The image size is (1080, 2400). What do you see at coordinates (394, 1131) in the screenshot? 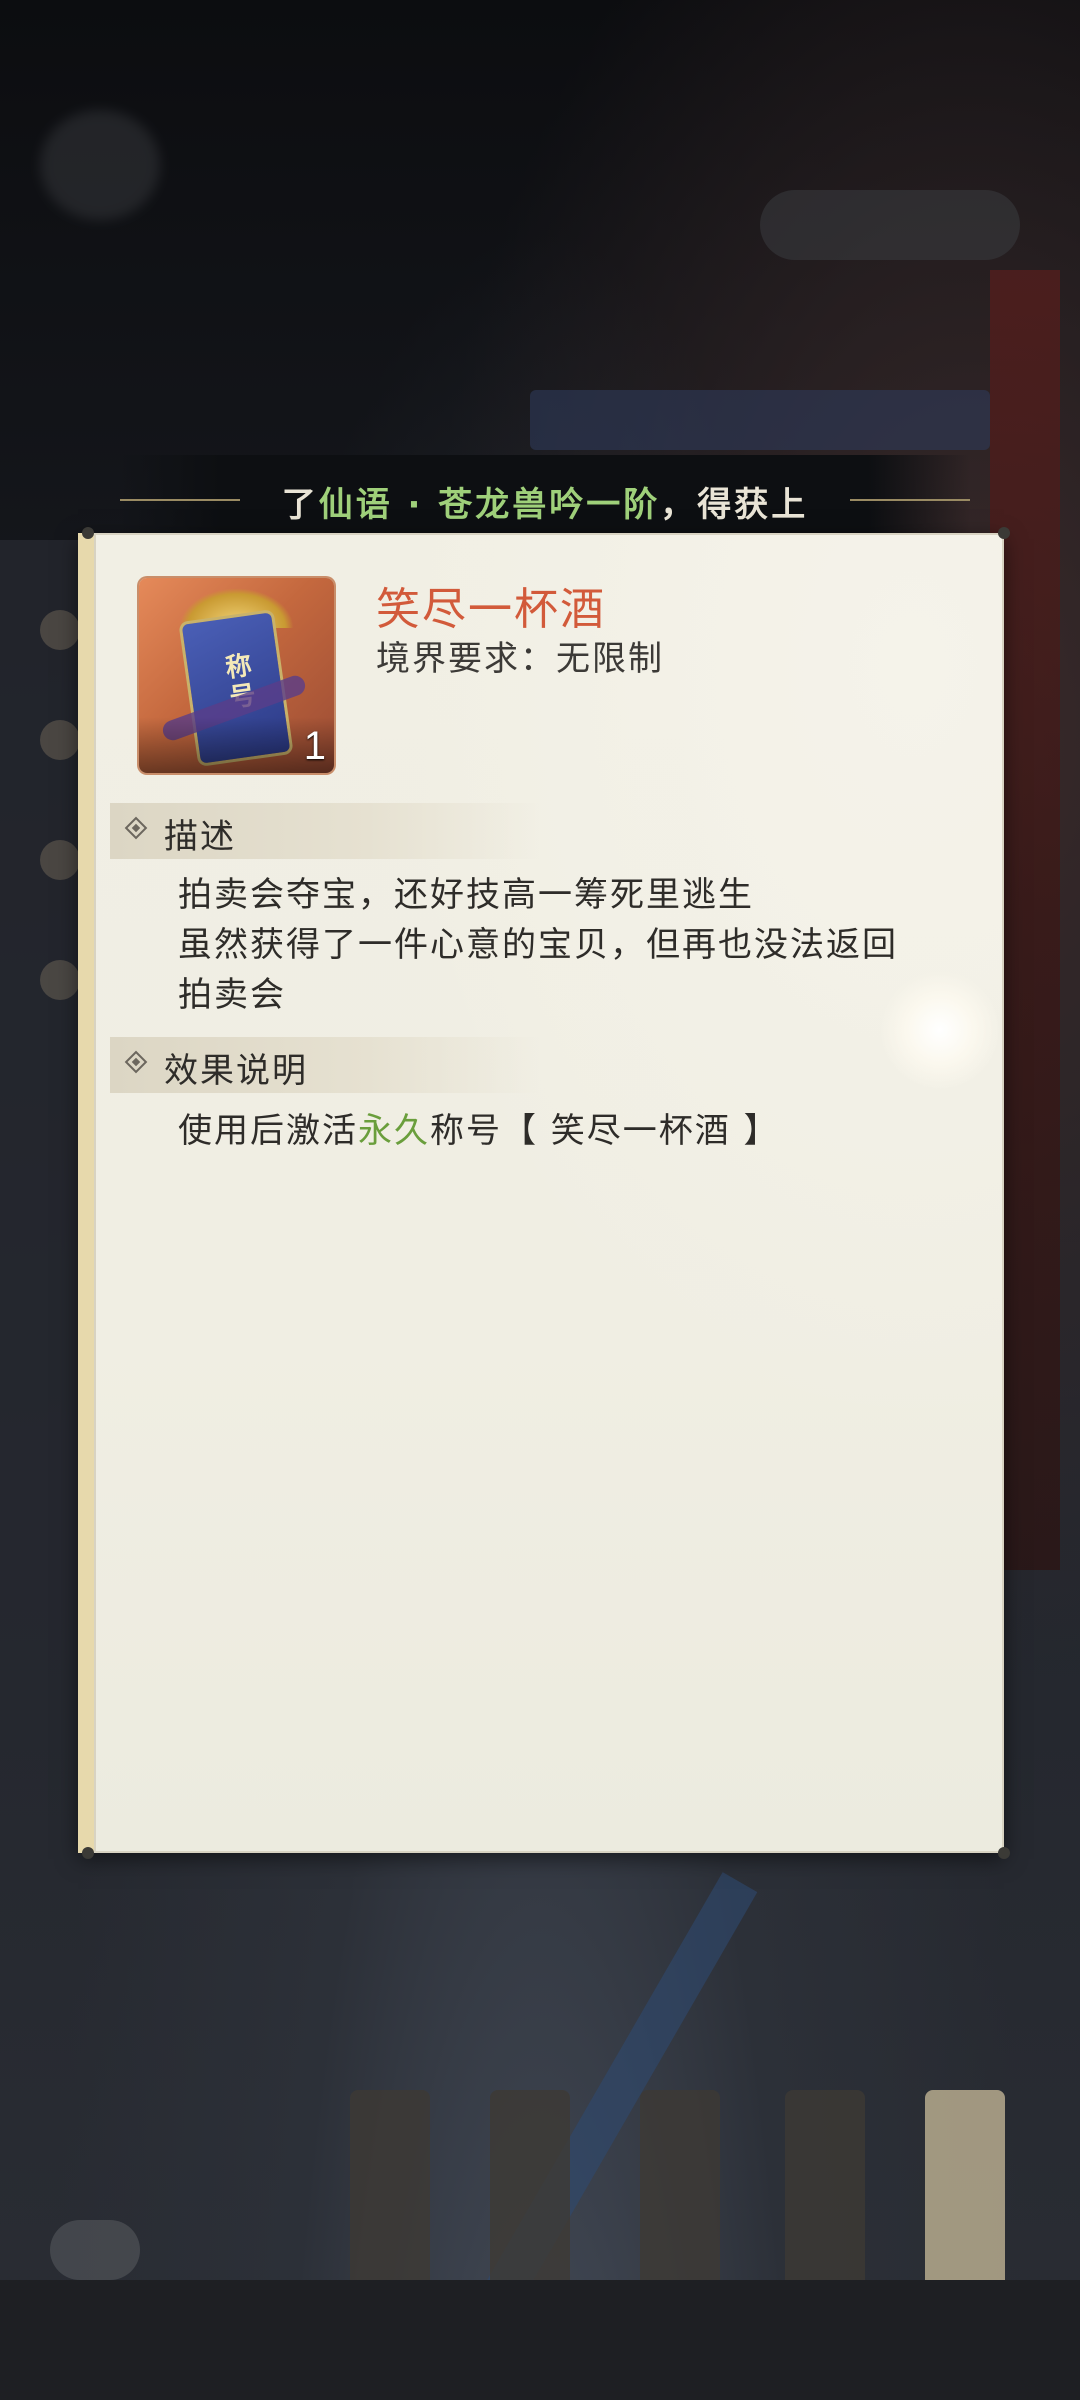
I see `effect-highlight: 永久` at bounding box center [394, 1131].